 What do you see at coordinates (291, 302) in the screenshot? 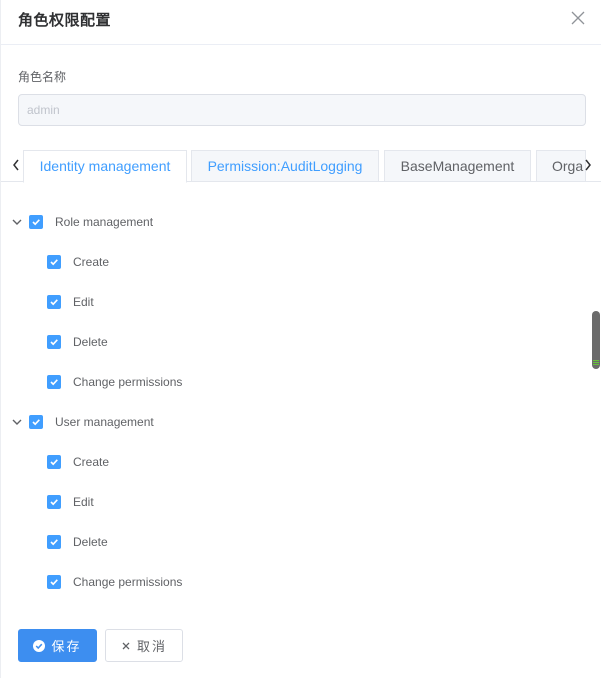
I see `tree-node-role-edit: Edit` at bounding box center [291, 302].